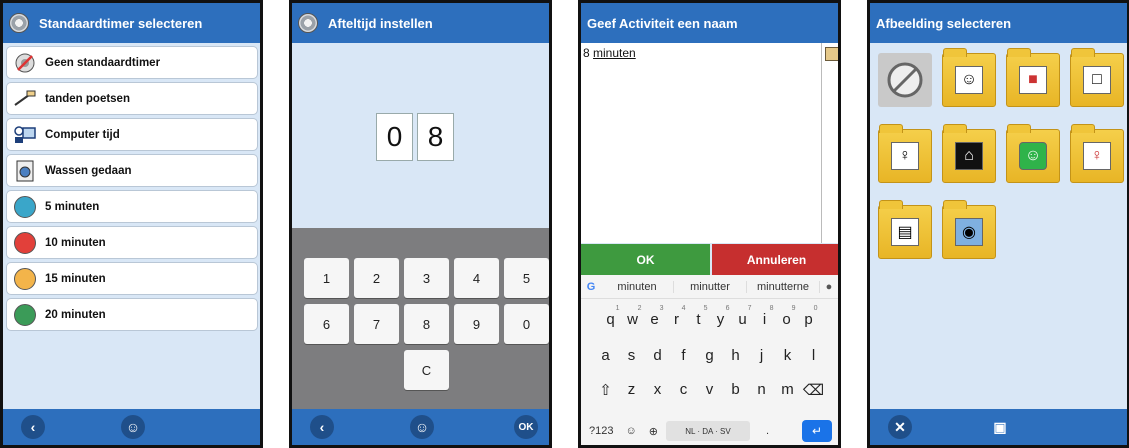 The height and width of the screenshot is (448, 1129). I want to click on key: m, so click(788, 390).